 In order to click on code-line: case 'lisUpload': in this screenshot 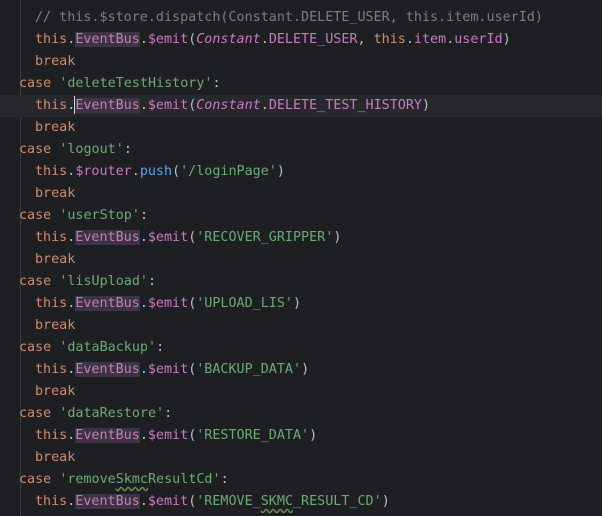, I will do `click(301, 282)`.